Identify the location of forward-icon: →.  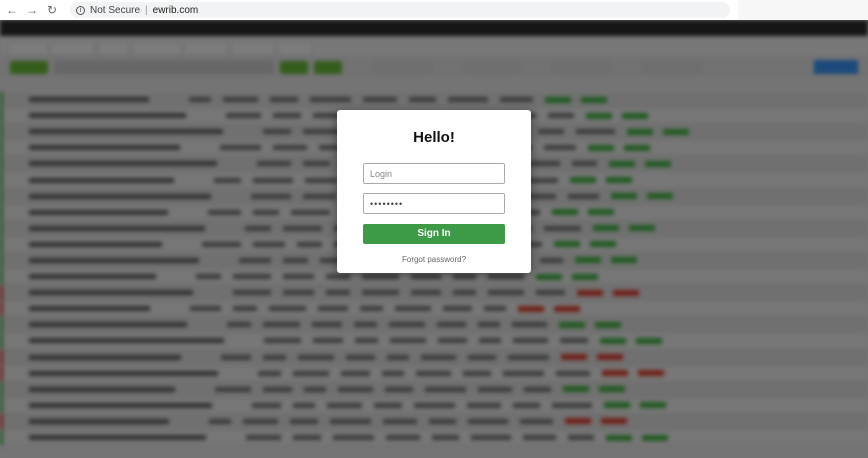
(32, 10).